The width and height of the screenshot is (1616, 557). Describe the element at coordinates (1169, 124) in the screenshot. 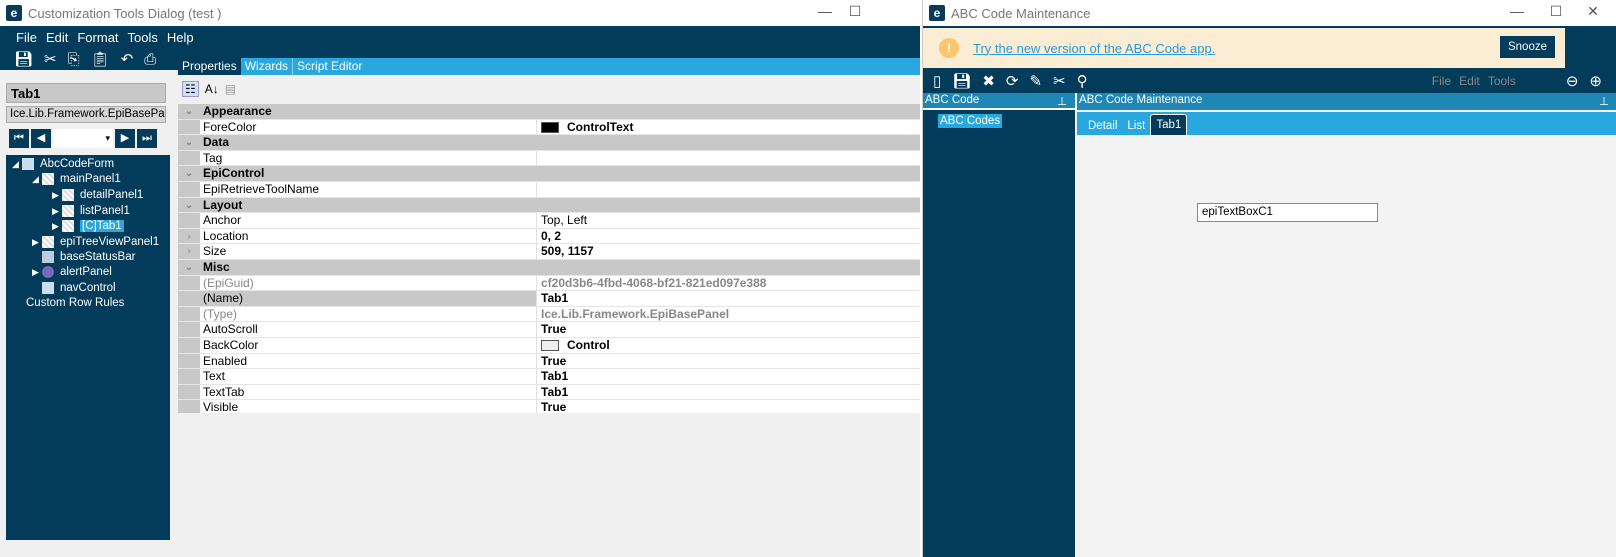

I see `tab-tab1: Tab1` at that location.